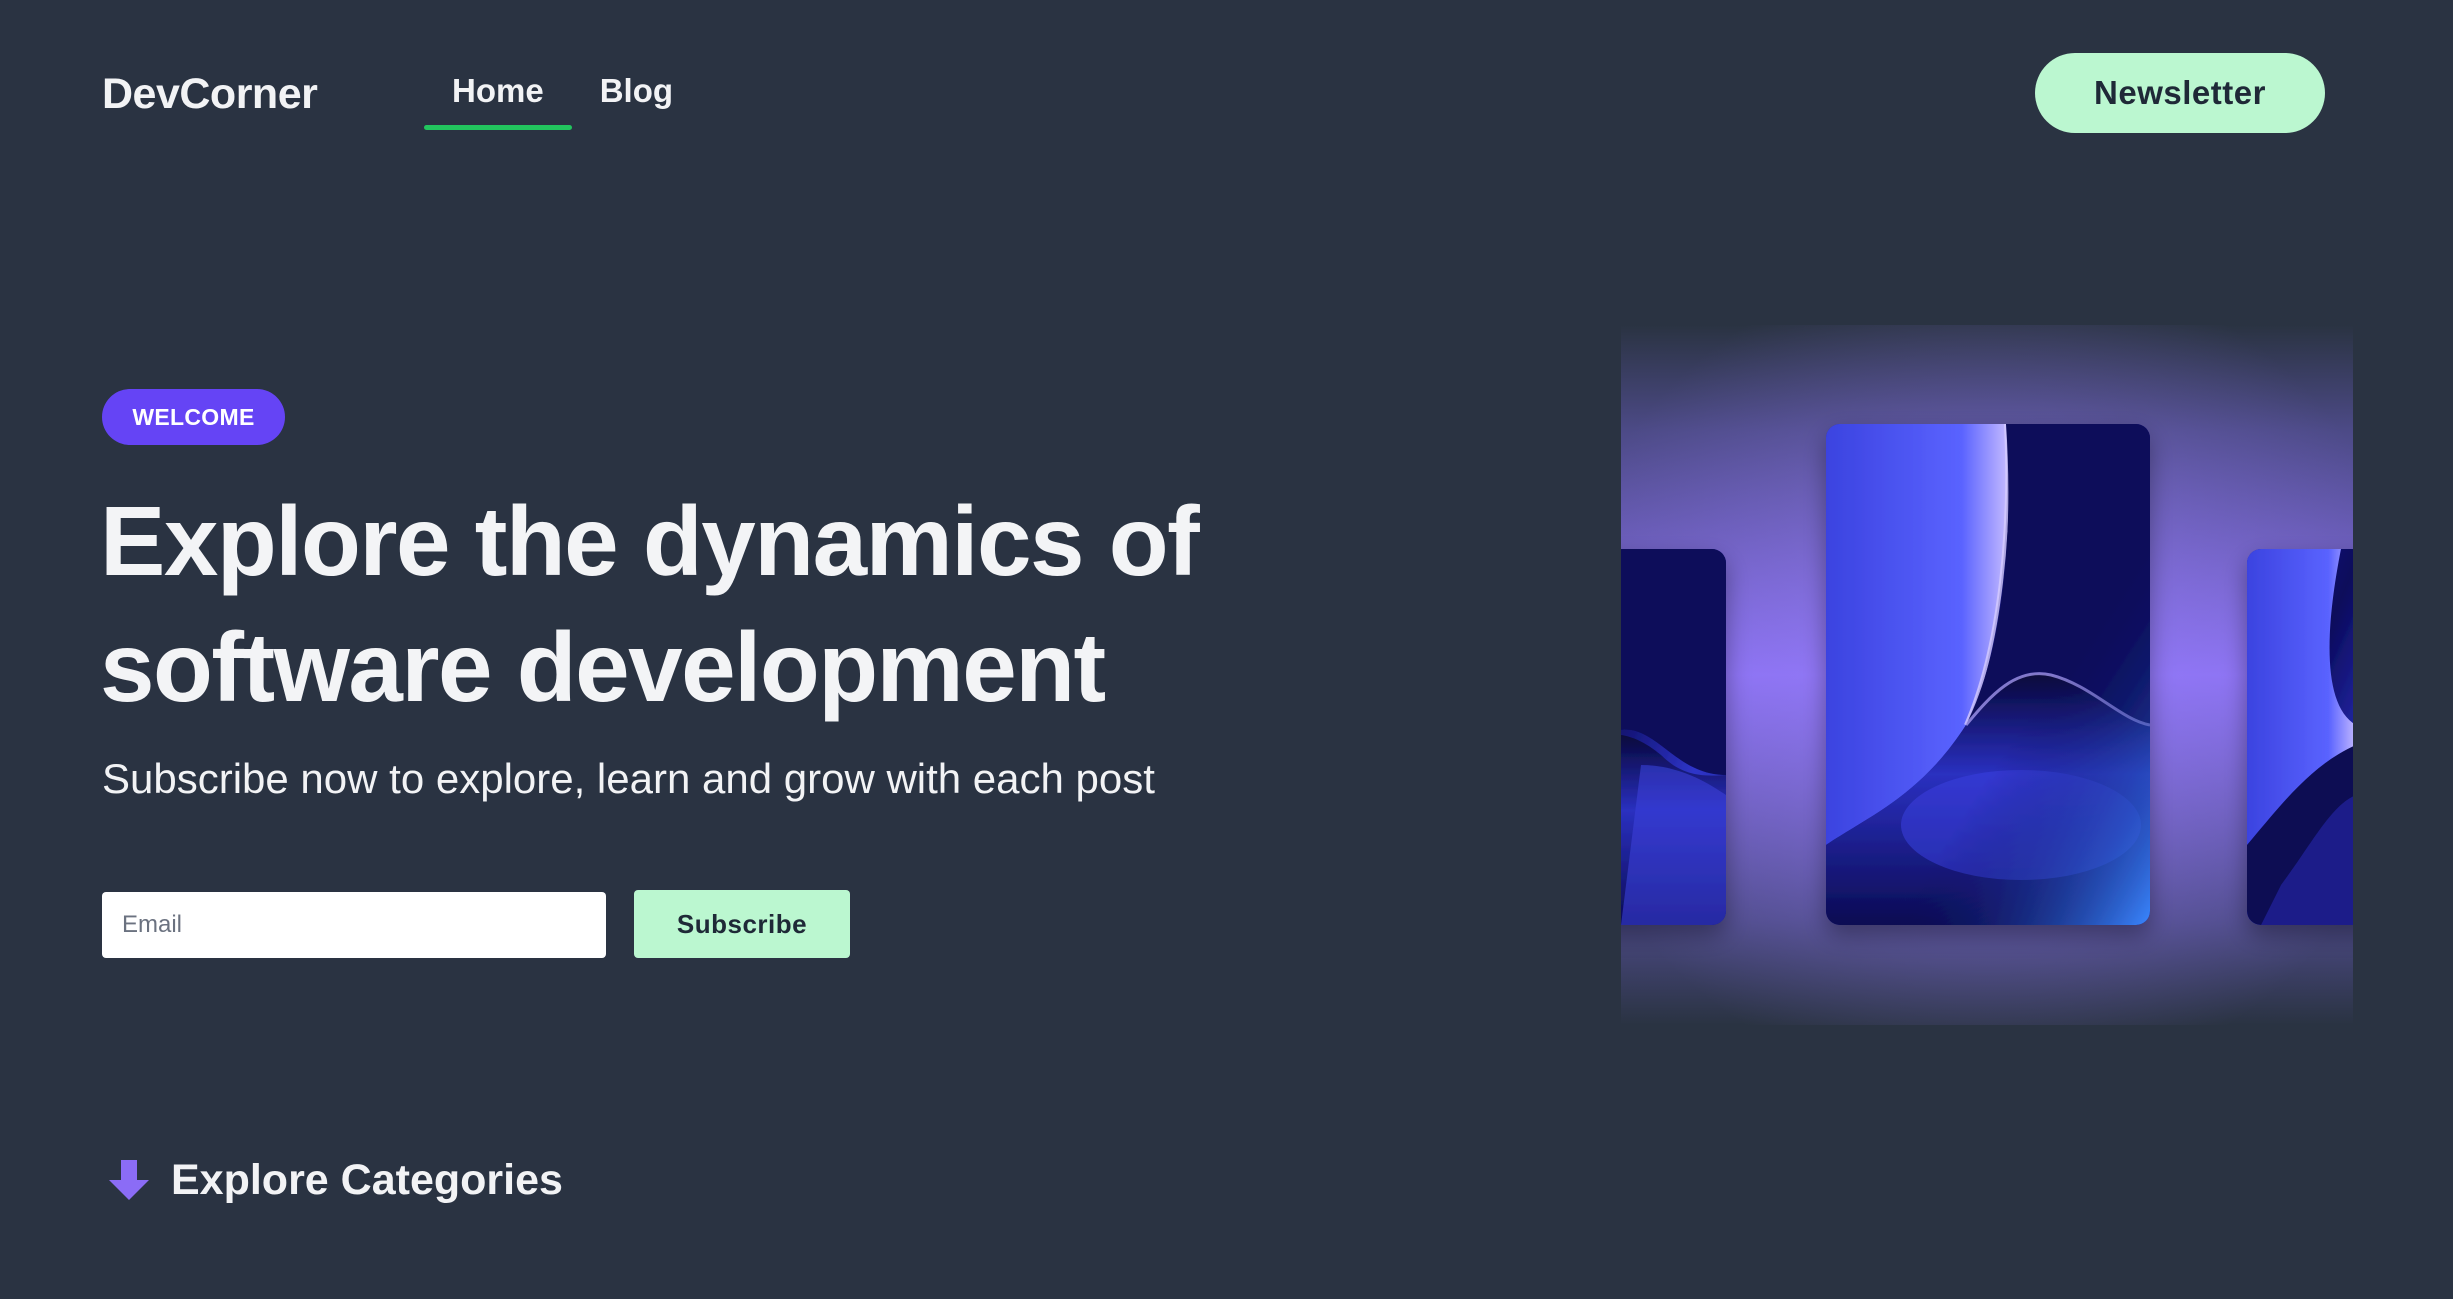 The image size is (2453, 1299). What do you see at coordinates (1673, 737) in the screenshot?
I see `left-art-card` at bounding box center [1673, 737].